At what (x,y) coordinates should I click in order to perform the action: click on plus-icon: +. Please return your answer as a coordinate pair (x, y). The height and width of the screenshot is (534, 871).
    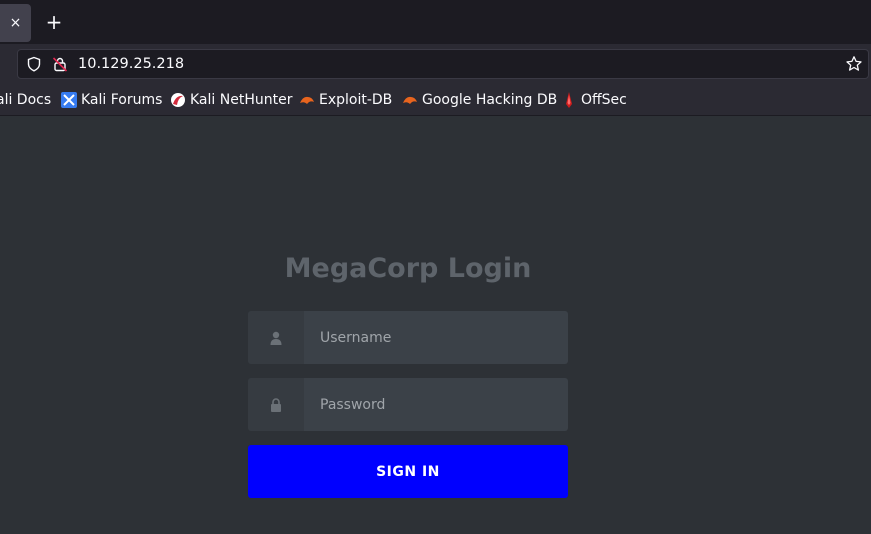
    Looking at the image, I should click on (54, 22).